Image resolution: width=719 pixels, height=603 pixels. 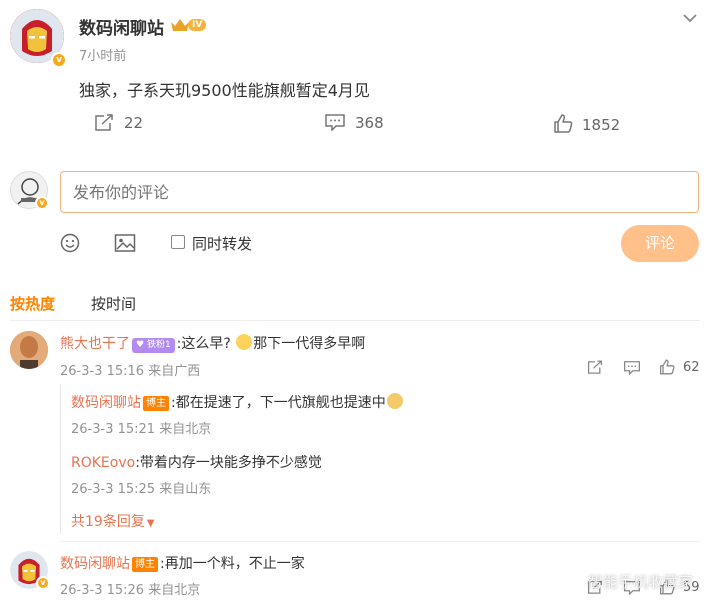 I want to click on fan-level-label: 铁粉1, so click(x=158, y=345).